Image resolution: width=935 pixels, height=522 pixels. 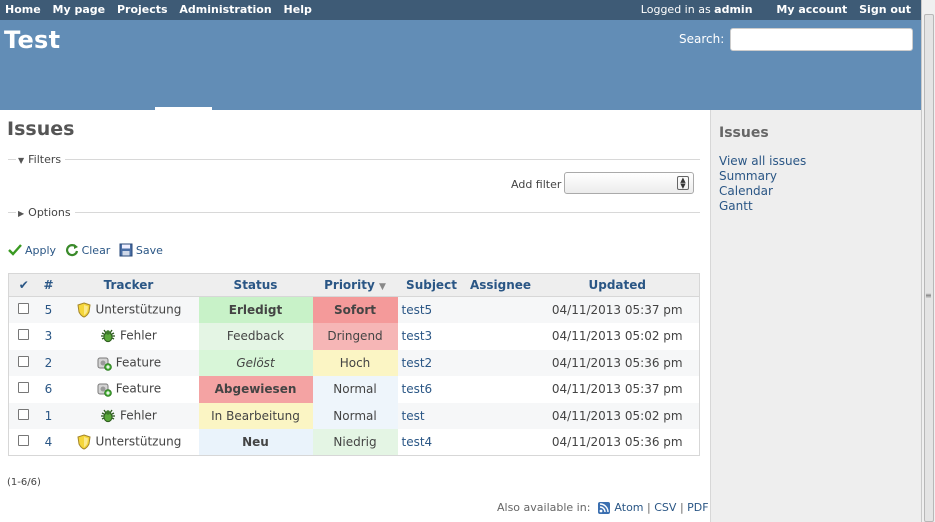 I want to click on my-account-link: My account, so click(x=811, y=9).